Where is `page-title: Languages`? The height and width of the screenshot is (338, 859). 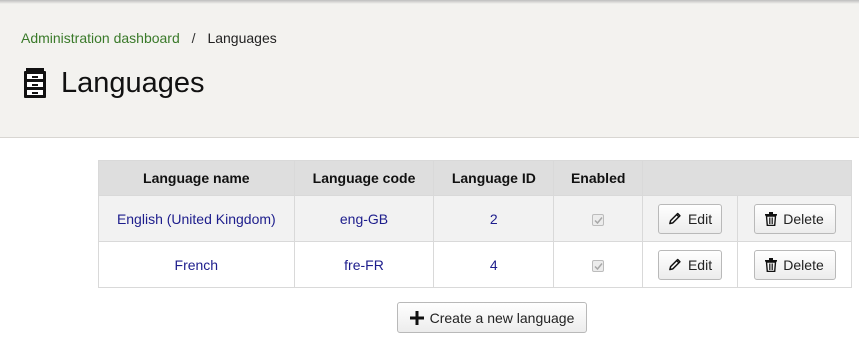 page-title: Languages is located at coordinates (114, 83).